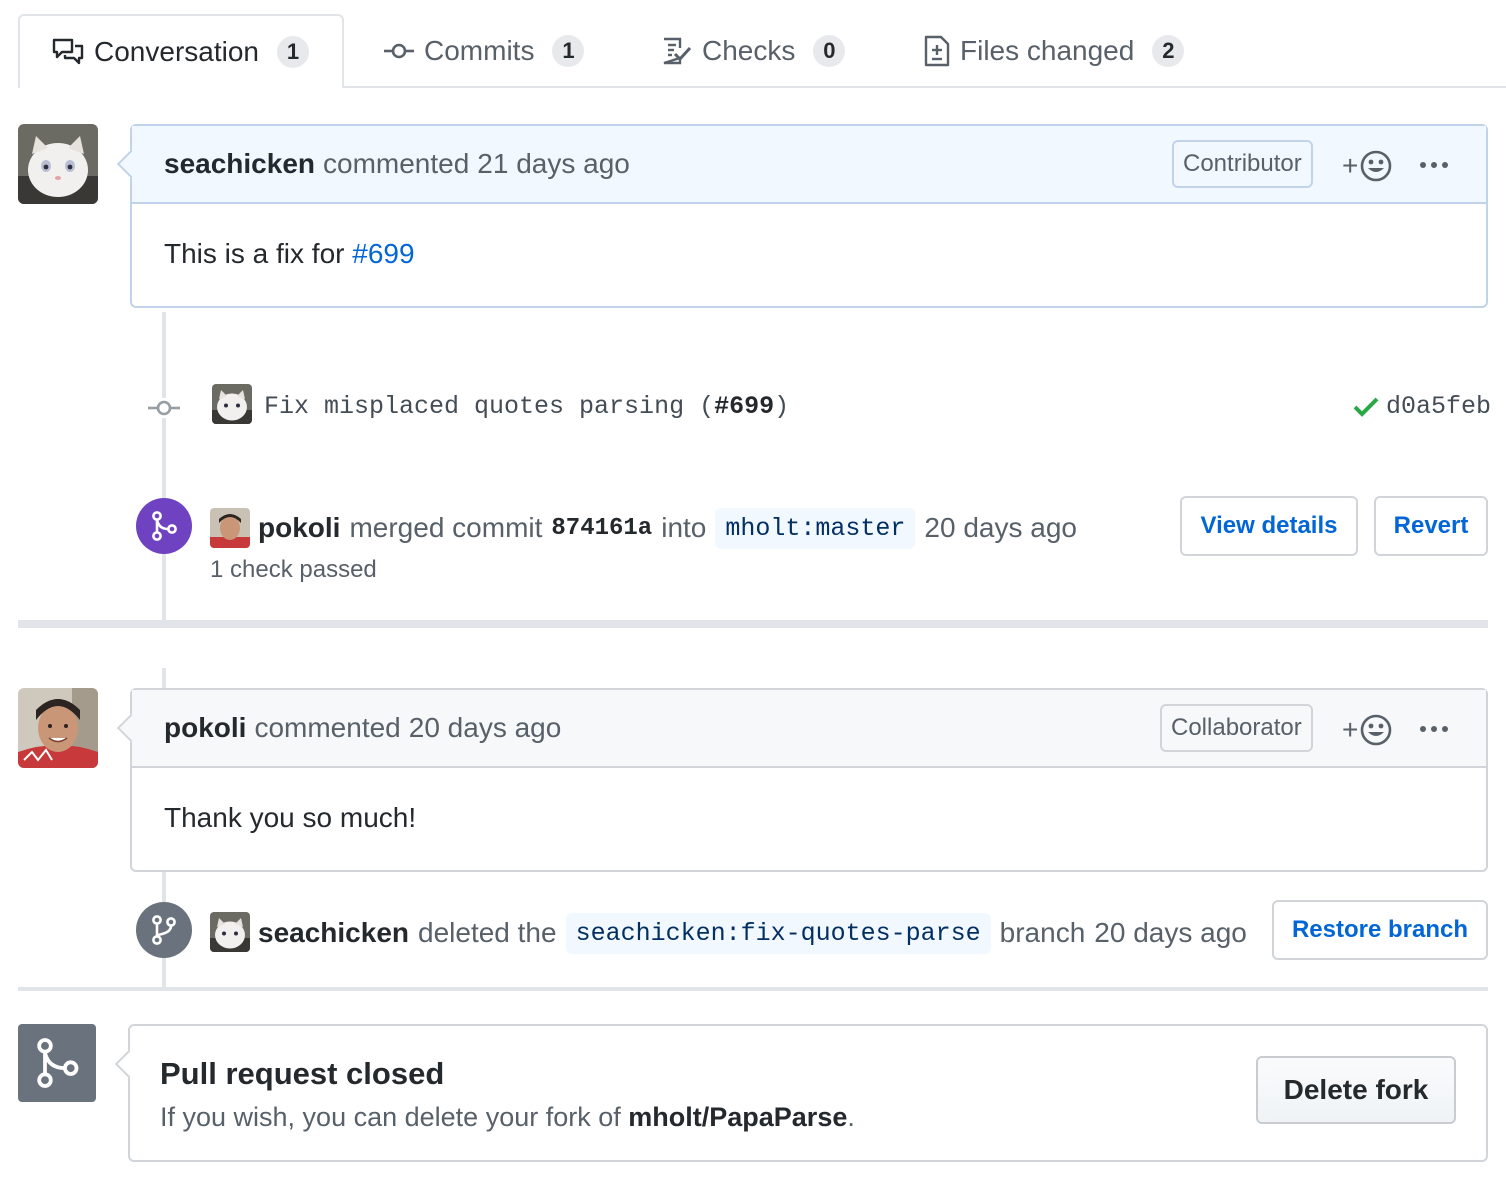 The height and width of the screenshot is (1182, 1506). Describe the element at coordinates (299, 528) in the screenshot. I see `merge-actor: pokoli` at that location.